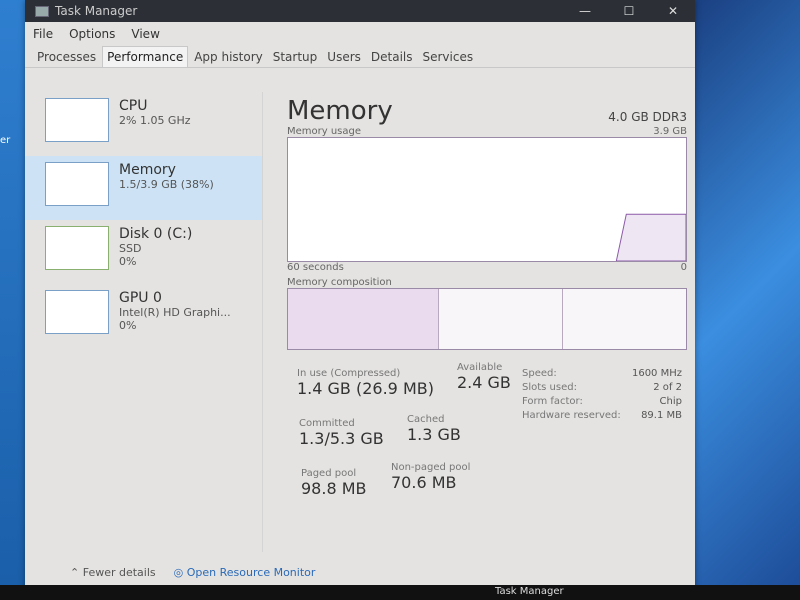  What do you see at coordinates (334, 488) in the screenshot?
I see `paged-pool-value: 98.8 MB` at bounding box center [334, 488].